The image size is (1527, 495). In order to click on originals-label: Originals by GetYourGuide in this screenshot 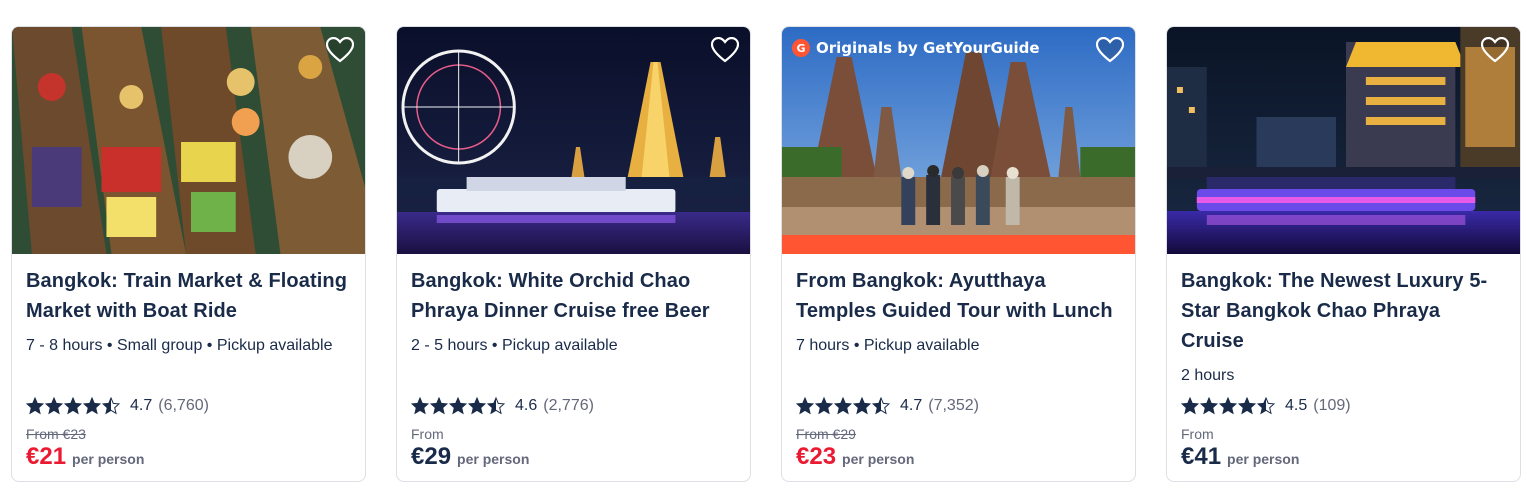, I will do `click(928, 48)`.